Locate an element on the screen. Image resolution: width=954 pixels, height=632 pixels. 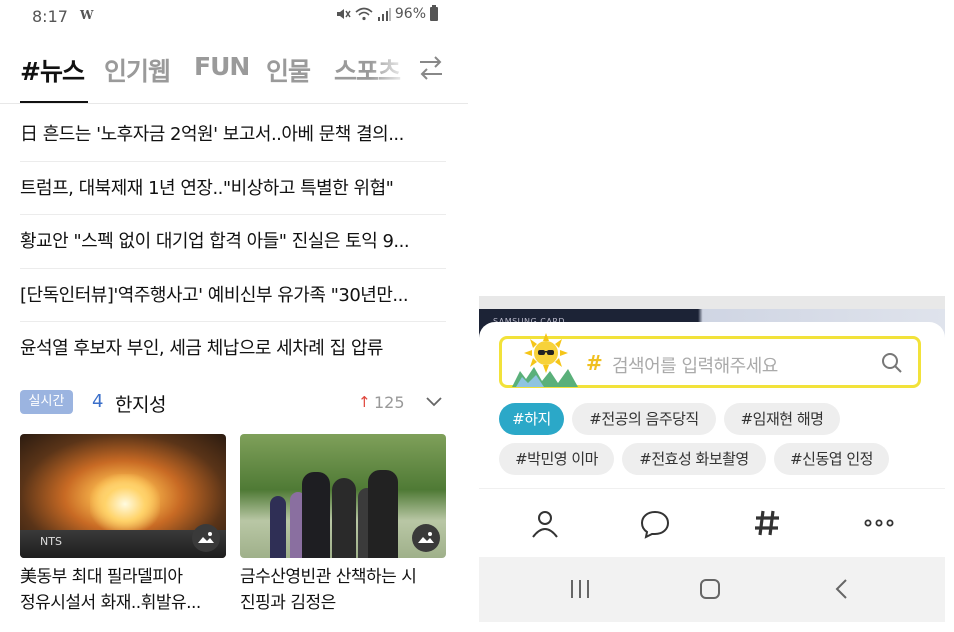
rank-up-arrow-icon: ↑ is located at coordinates (364, 402).